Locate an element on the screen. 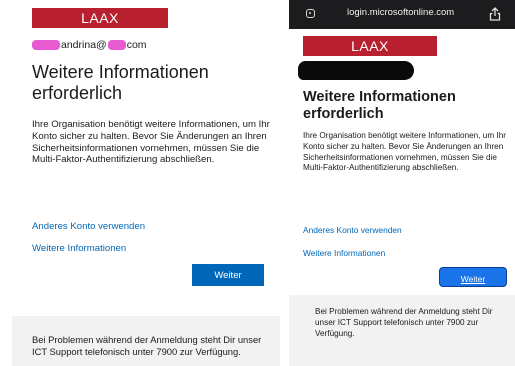  tabs-icon is located at coordinates (311, 14).